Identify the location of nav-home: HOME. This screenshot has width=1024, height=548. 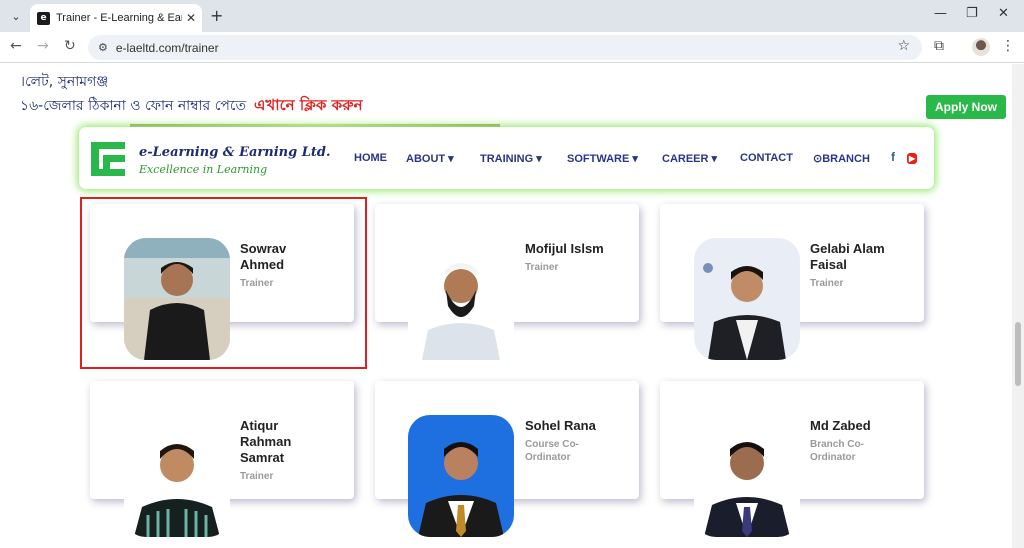
(370, 158).